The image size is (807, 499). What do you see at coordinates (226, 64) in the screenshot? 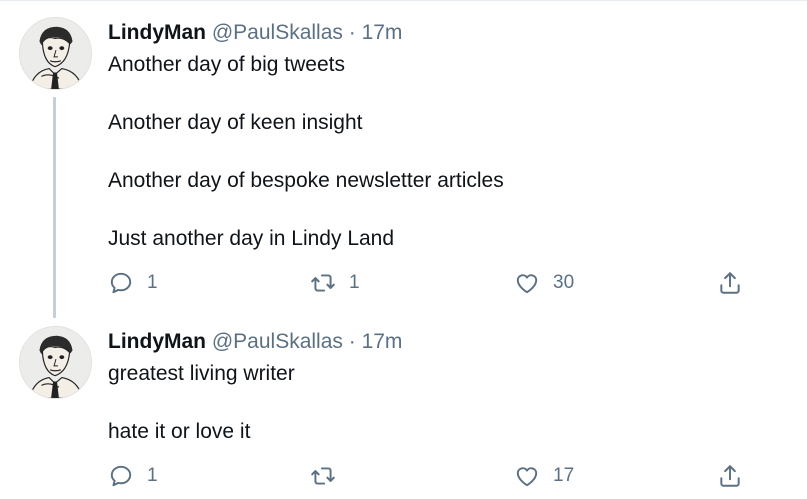
I see `tweet-line: Another day of big tweets` at bounding box center [226, 64].